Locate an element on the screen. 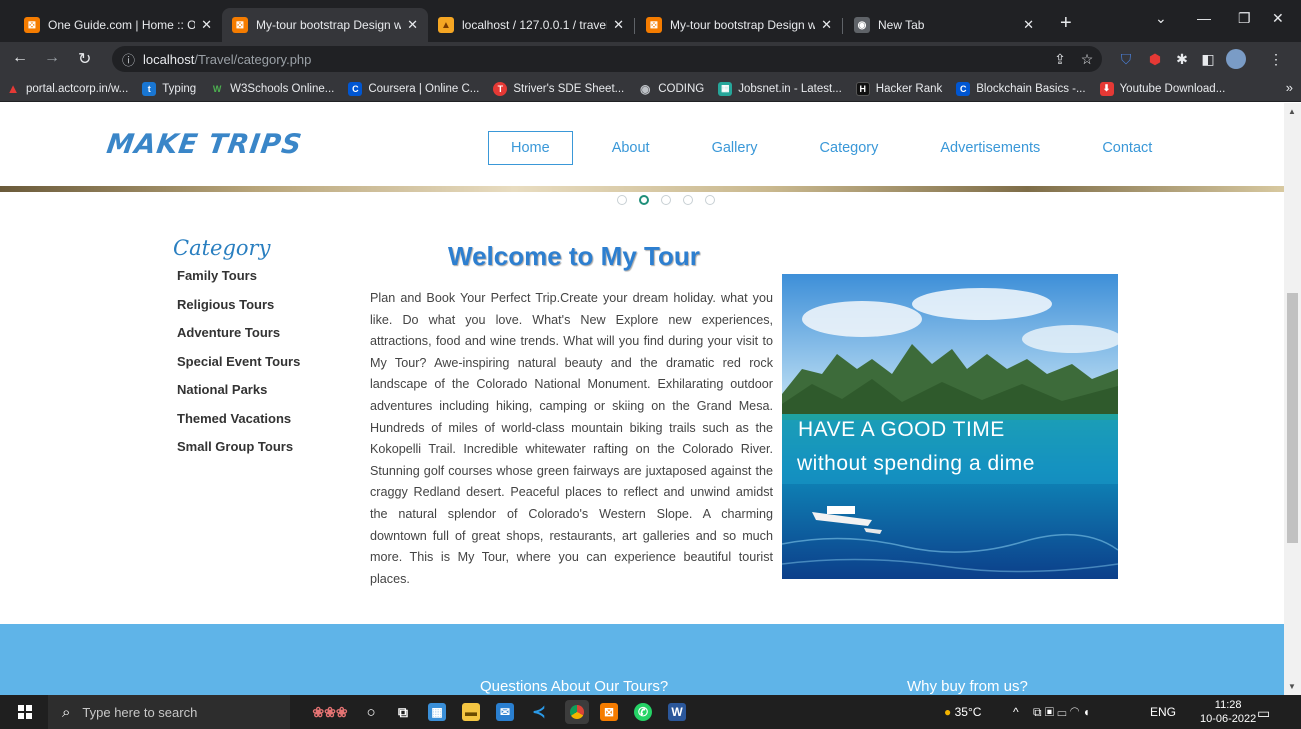 The image size is (1301, 729). promo-image: HAVE A GOOD TIME without spending a dime is located at coordinates (950, 426).